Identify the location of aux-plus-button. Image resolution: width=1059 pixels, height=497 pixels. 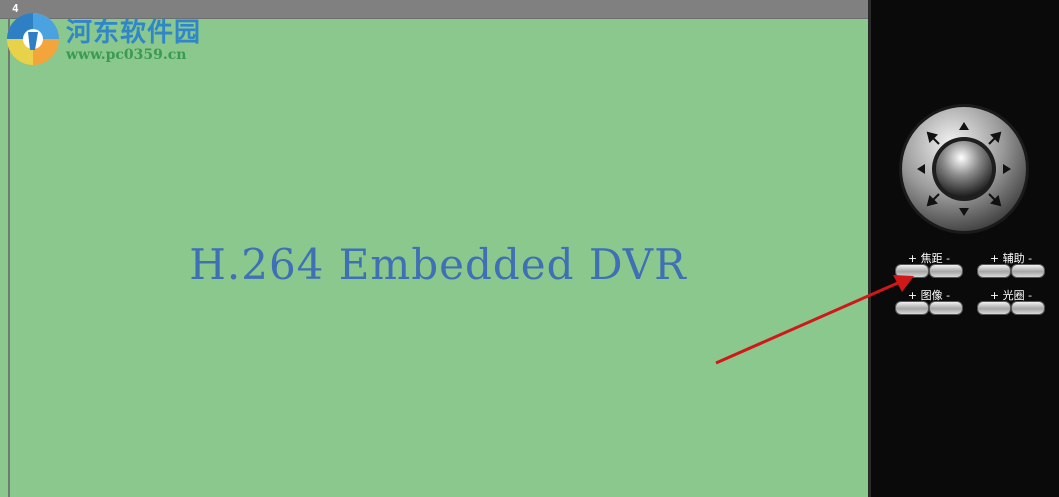
(994, 271).